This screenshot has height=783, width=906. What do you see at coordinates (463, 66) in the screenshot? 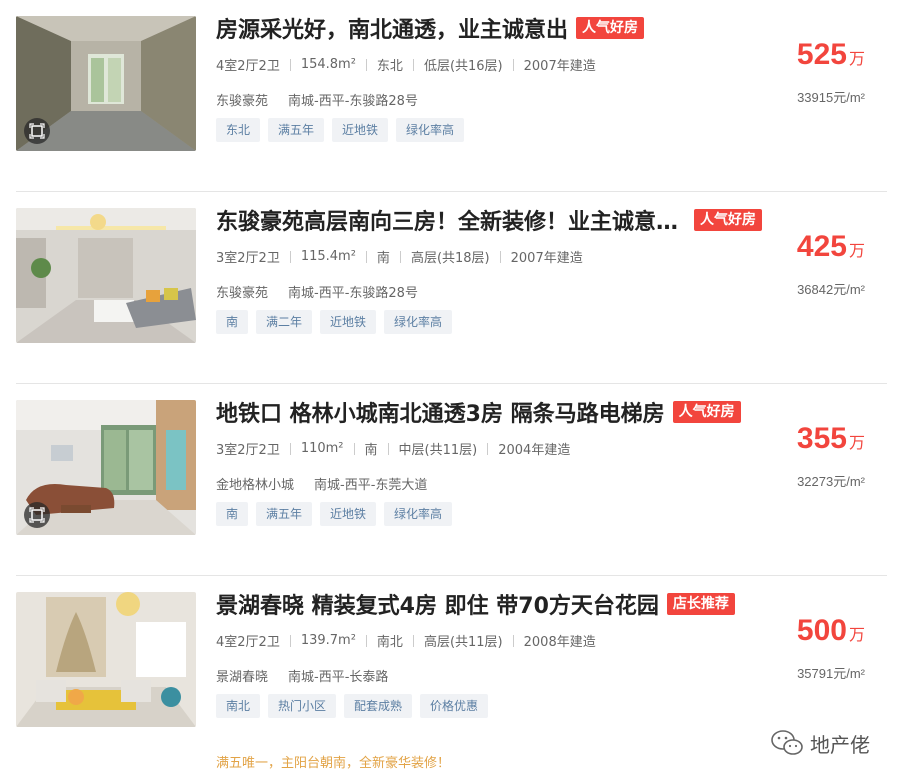
I see `floor-level: 低层(共16层)` at bounding box center [463, 66].